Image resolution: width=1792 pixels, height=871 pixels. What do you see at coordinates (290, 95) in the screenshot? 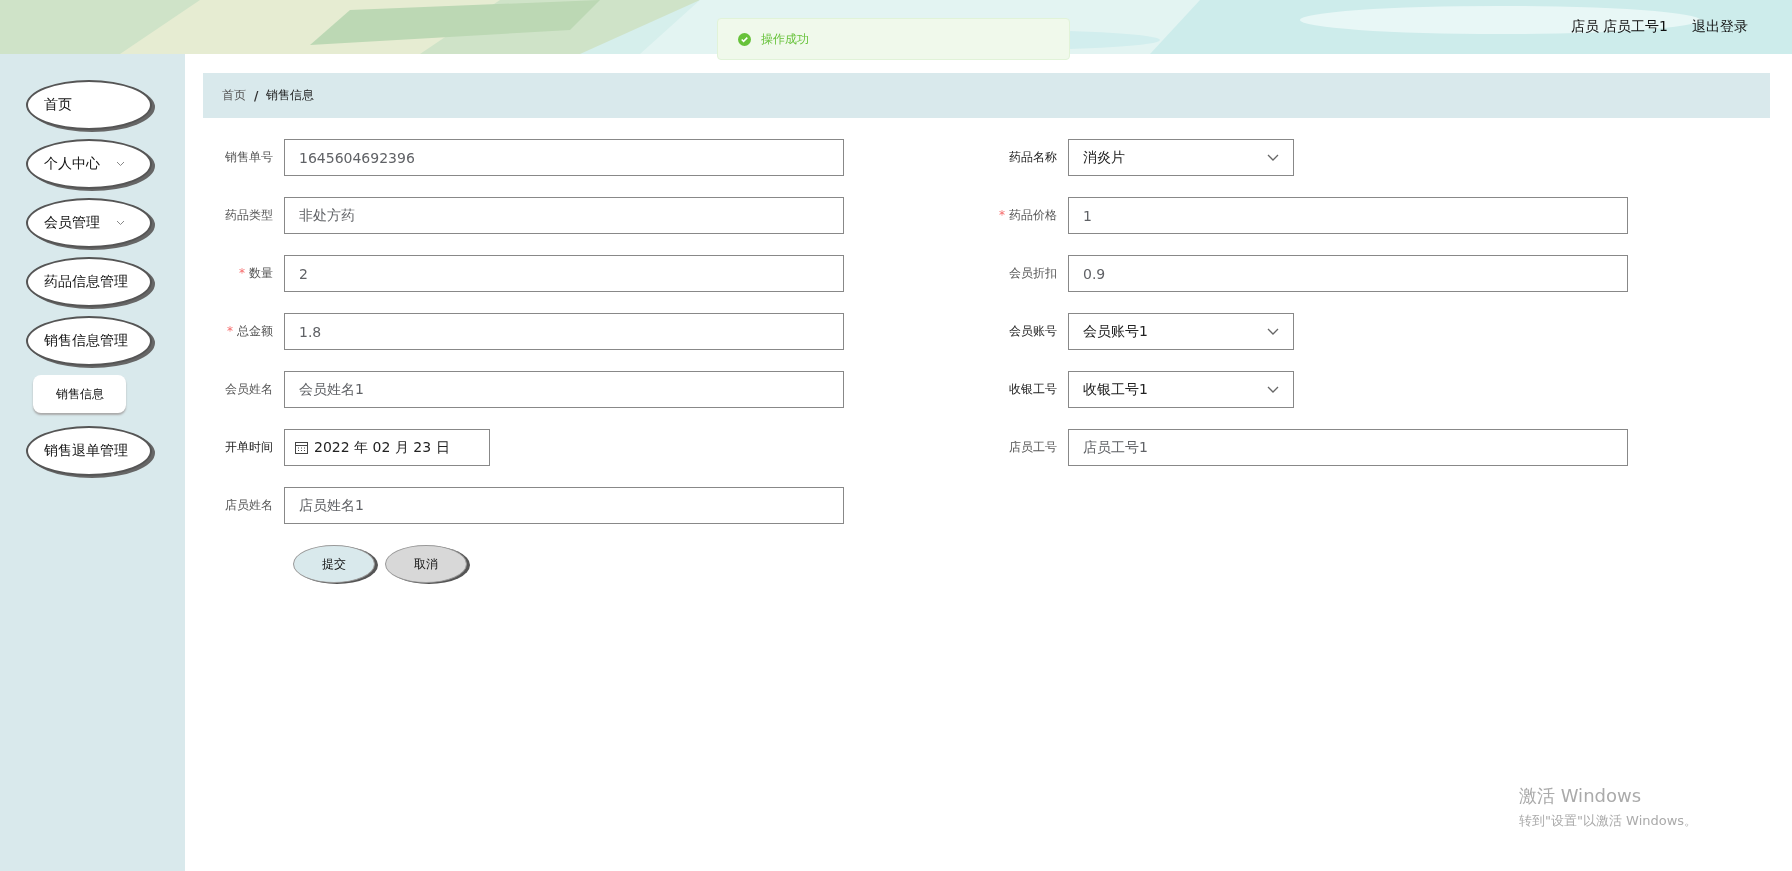
I see `breadcrumb-item: 销售信息` at bounding box center [290, 95].